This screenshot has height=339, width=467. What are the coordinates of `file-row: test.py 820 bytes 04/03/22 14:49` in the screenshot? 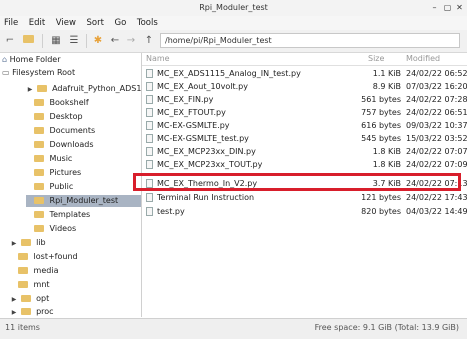 It's located at (304, 211).